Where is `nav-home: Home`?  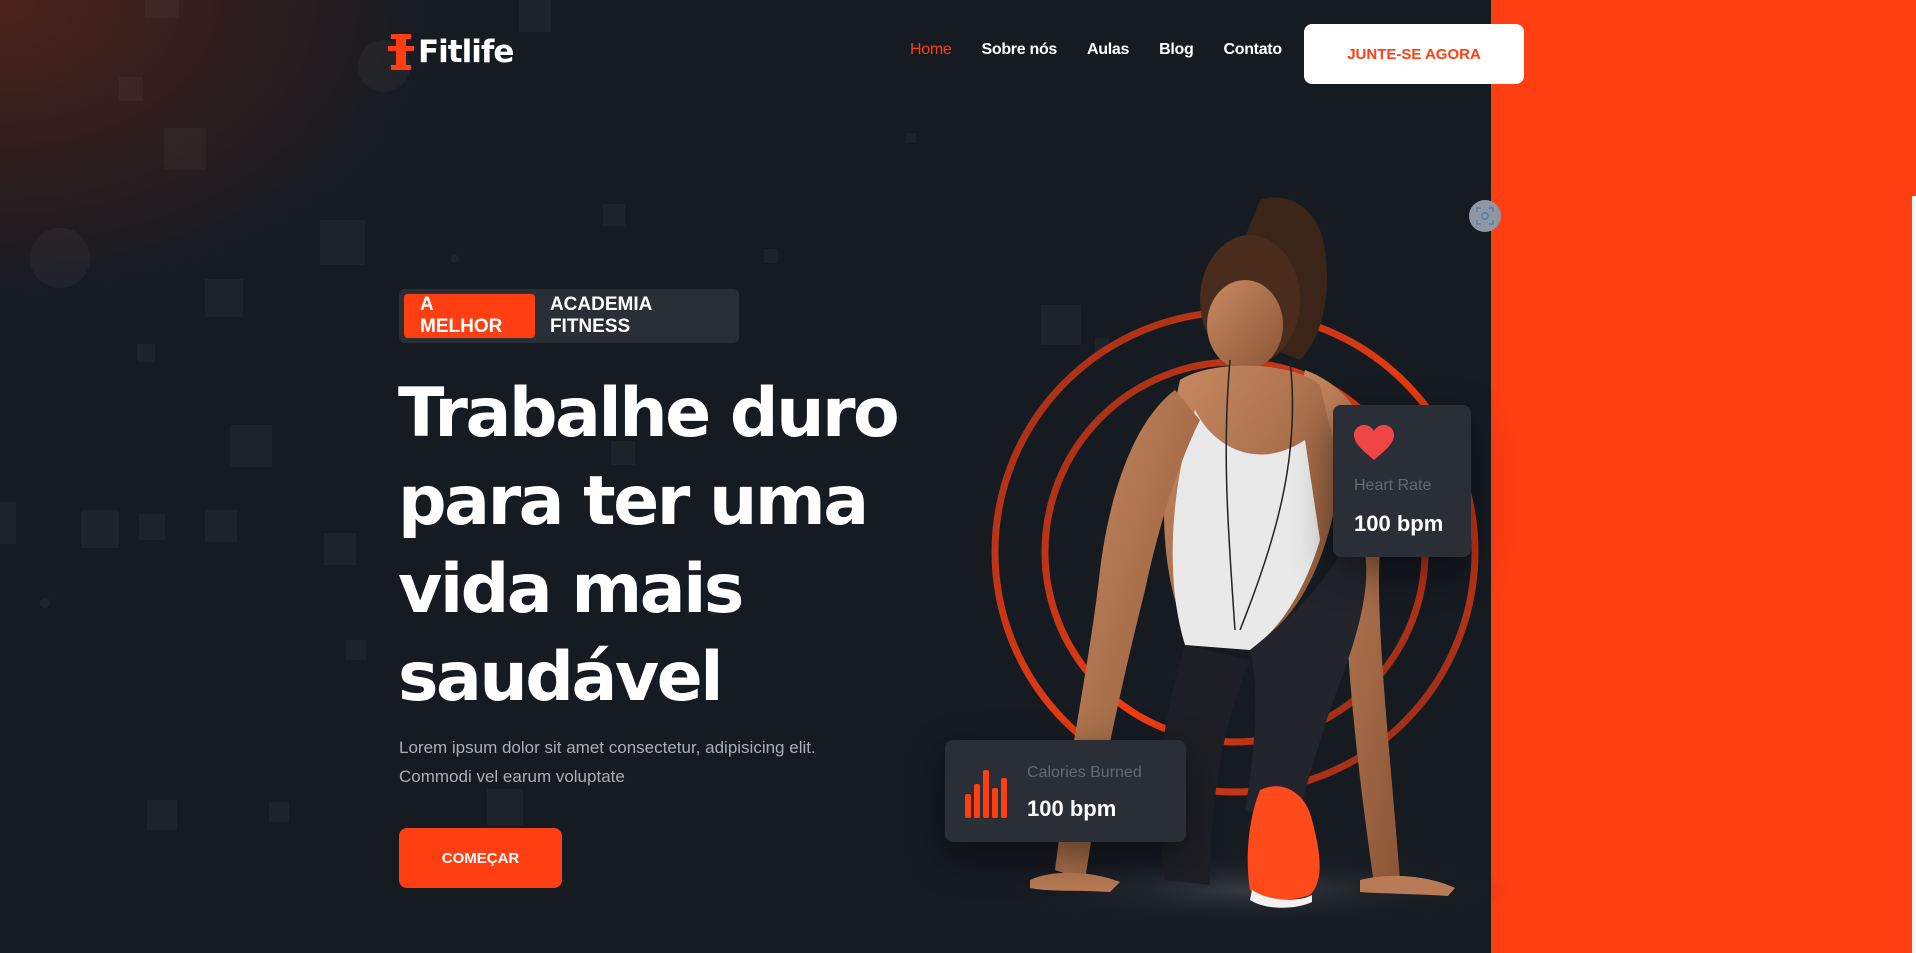 nav-home: Home is located at coordinates (931, 50).